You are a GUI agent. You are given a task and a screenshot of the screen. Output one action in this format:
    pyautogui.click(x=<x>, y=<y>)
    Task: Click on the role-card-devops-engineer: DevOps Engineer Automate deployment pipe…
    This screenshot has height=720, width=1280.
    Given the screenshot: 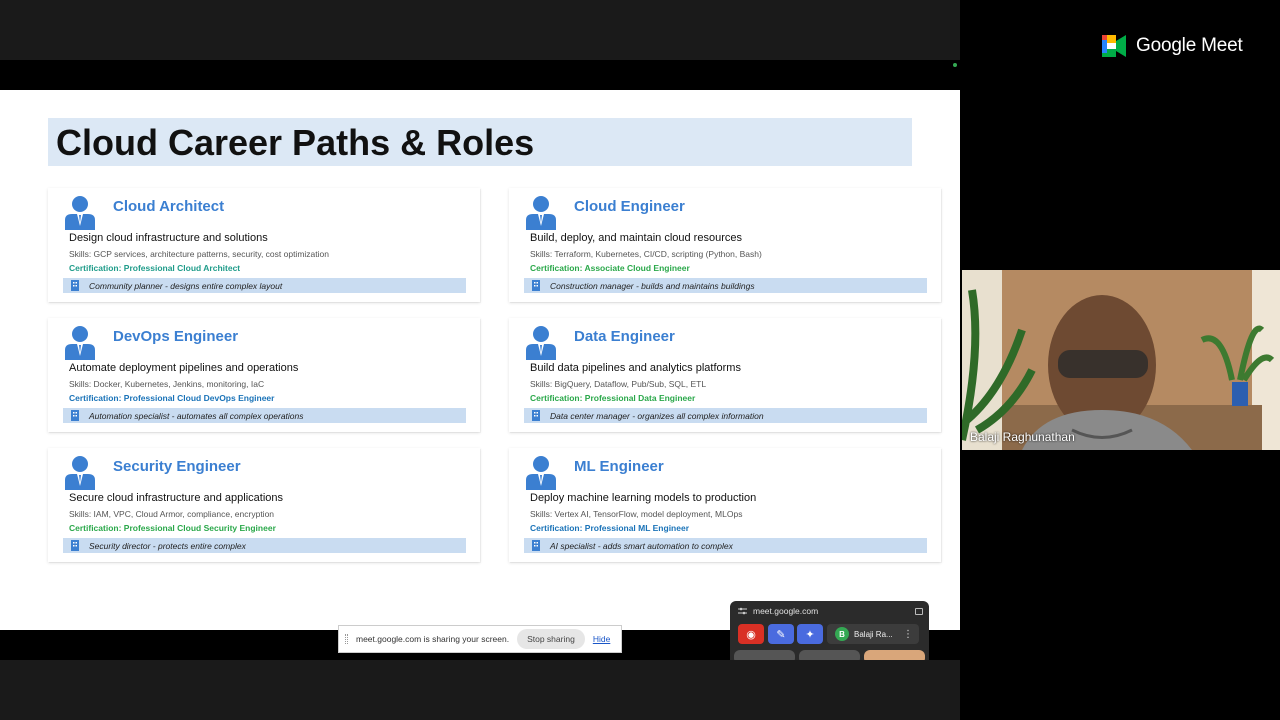 What is the action you would take?
    pyautogui.click(x=264, y=375)
    